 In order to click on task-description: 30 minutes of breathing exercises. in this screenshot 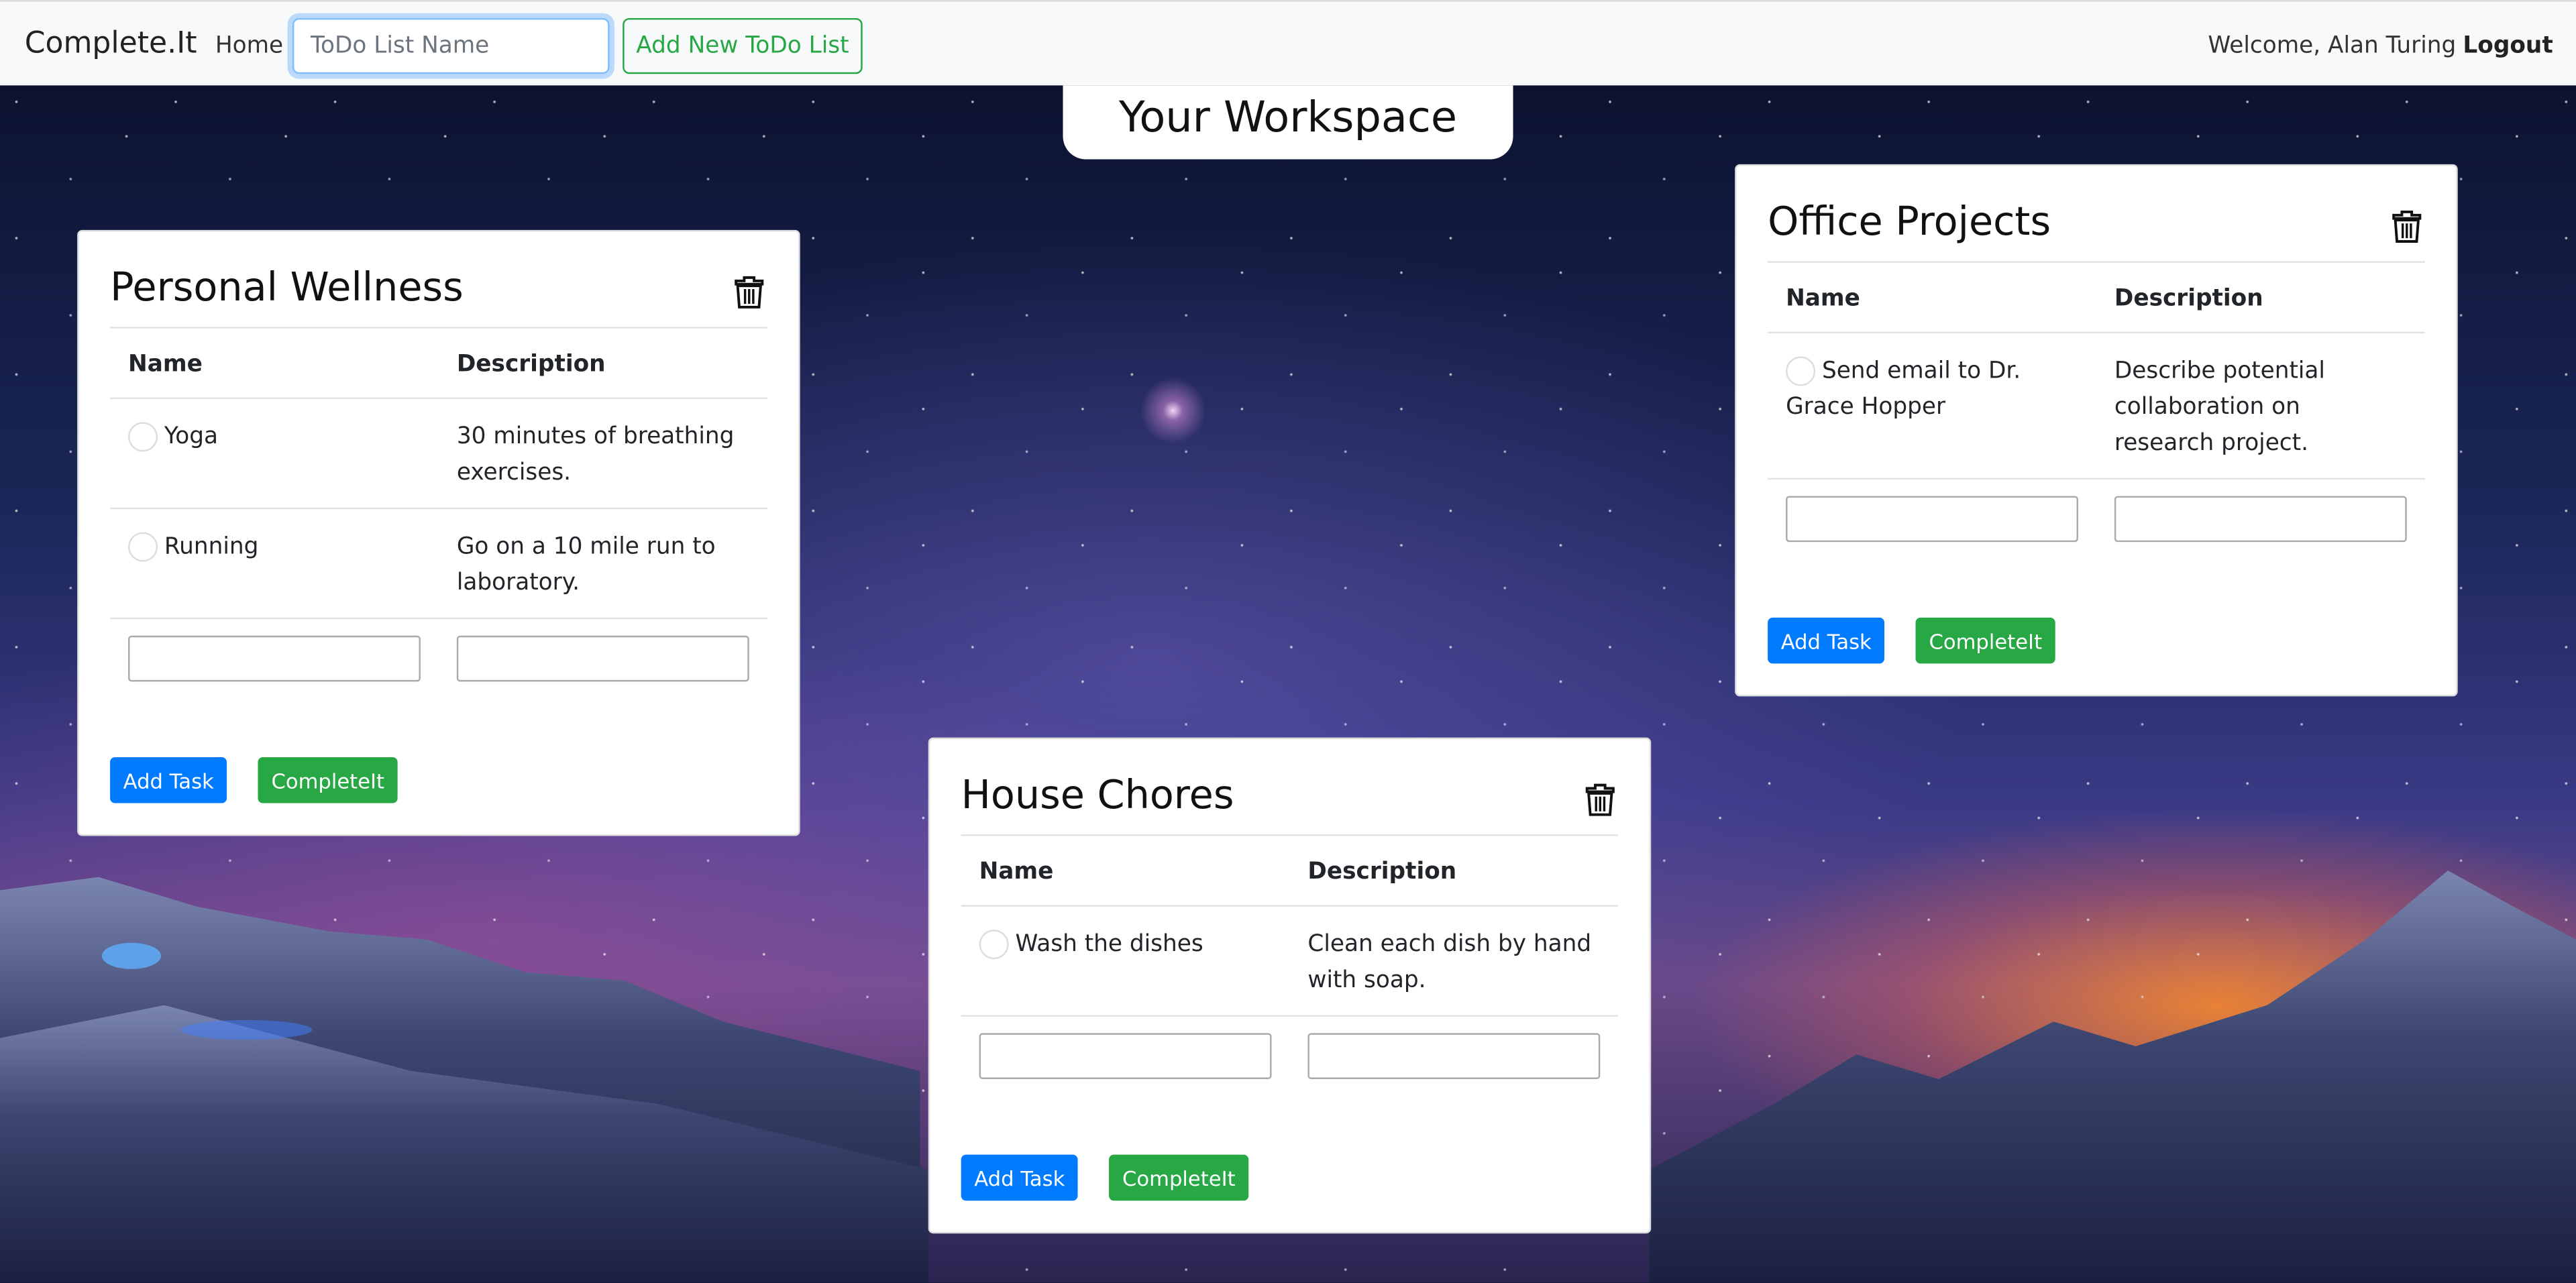, I will do `click(602, 454)`.